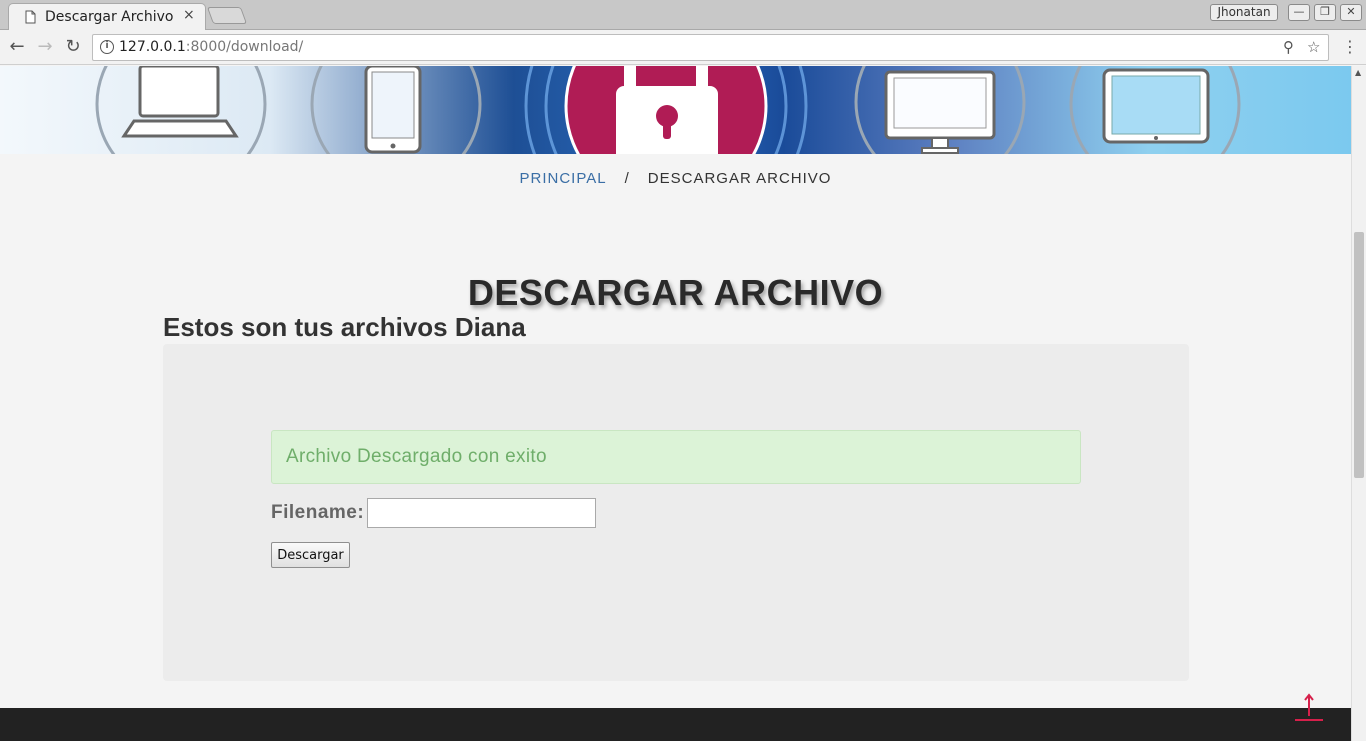 The image size is (1366, 741). What do you see at coordinates (563, 178) in the screenshot?
I see `breadcrumb-home-link: PRINCIPAL` at bounding box center [563, 178].